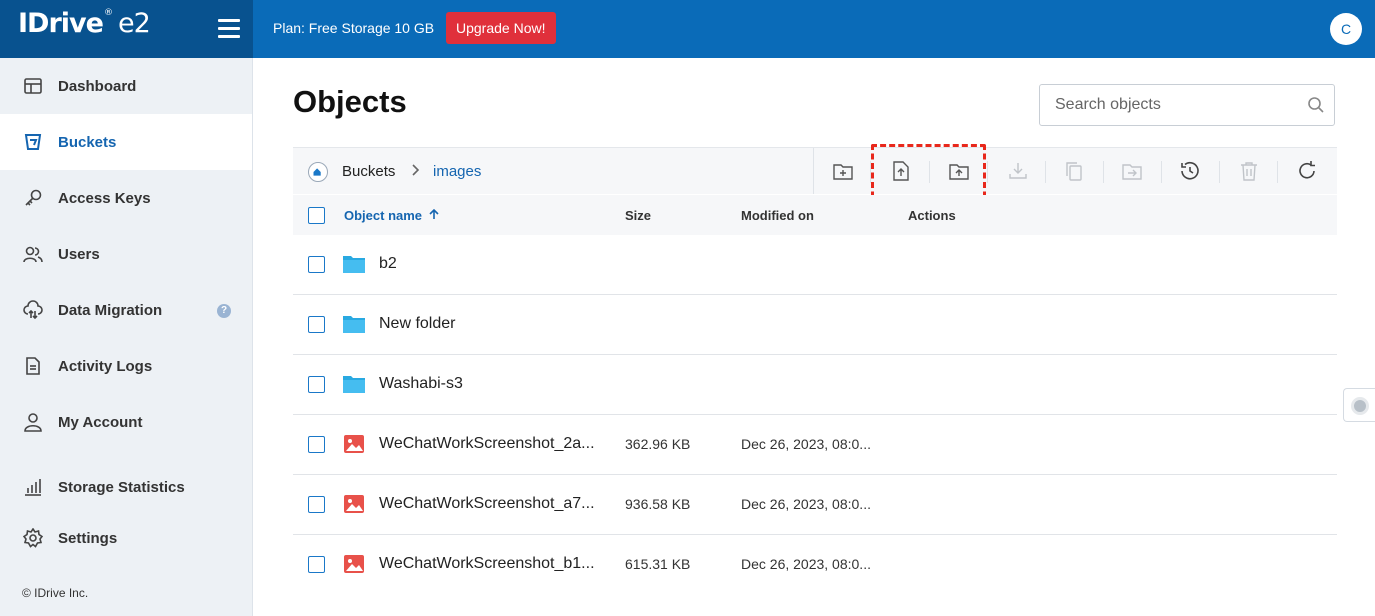  I want to click on refresh-icon, so click(1307, 171).